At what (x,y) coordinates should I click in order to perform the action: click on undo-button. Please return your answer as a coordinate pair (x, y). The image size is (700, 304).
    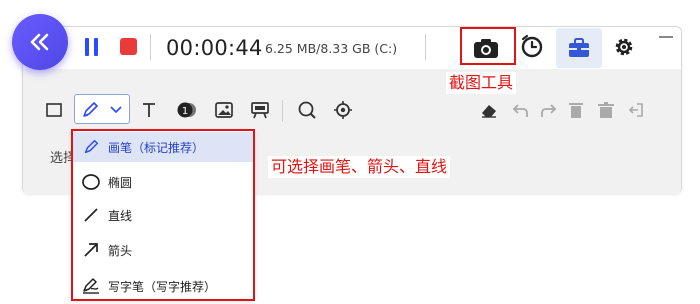
    Looking at the image, I should click on (521, 110).